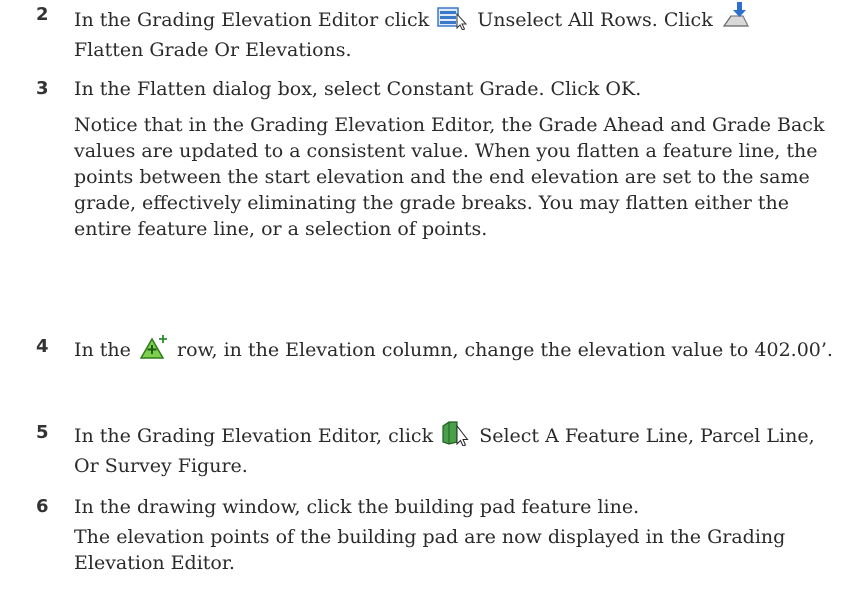 The image size is (855, 605). I want to click on flatten-grade-icon, so click(738, 19).